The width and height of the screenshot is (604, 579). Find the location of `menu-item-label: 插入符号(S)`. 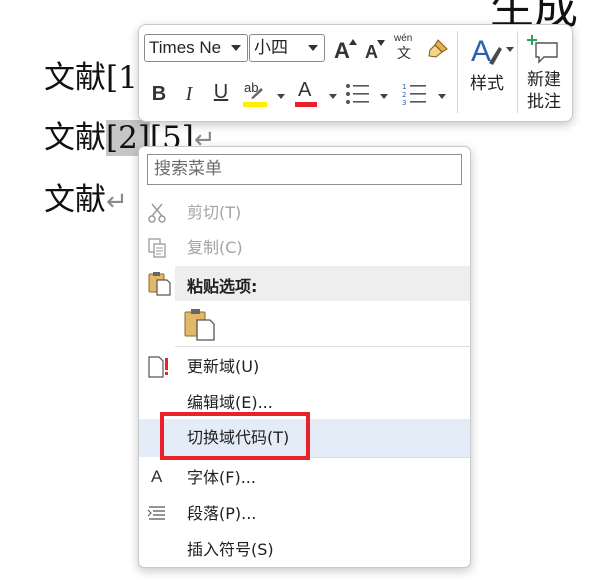

menu-item-label: 插入符号(S) is located at coordinates (230, 549).